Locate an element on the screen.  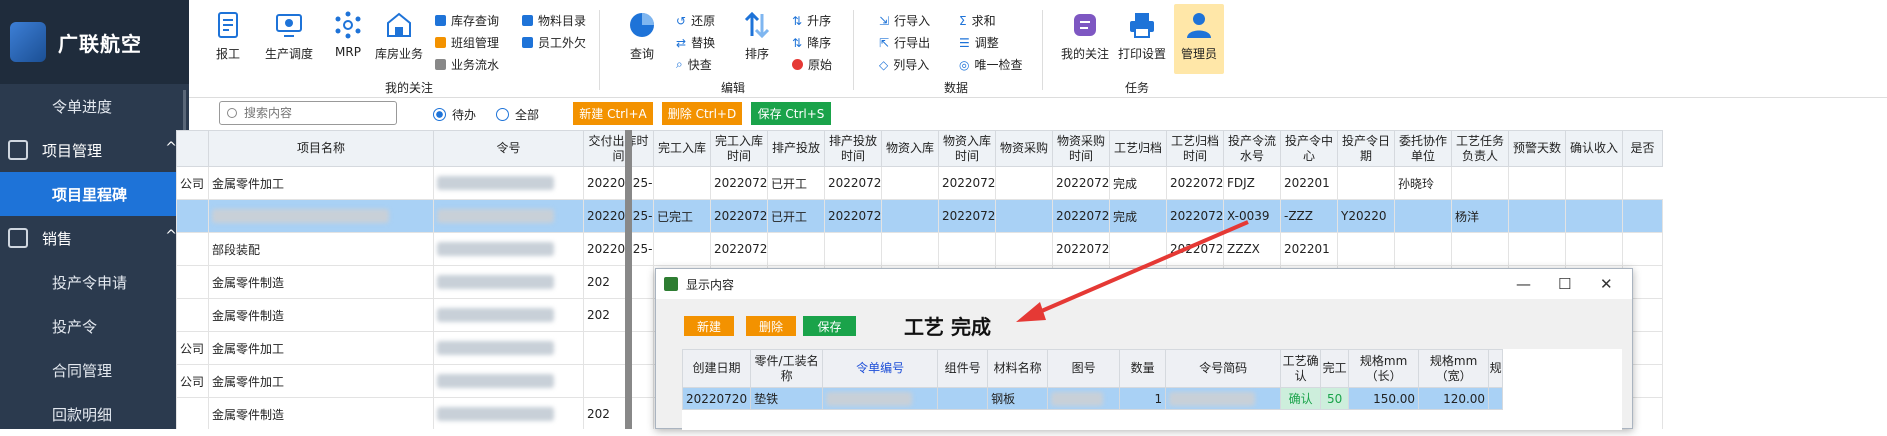
dialog-column-header: 创建日期 is located at coordinates (717, 368).